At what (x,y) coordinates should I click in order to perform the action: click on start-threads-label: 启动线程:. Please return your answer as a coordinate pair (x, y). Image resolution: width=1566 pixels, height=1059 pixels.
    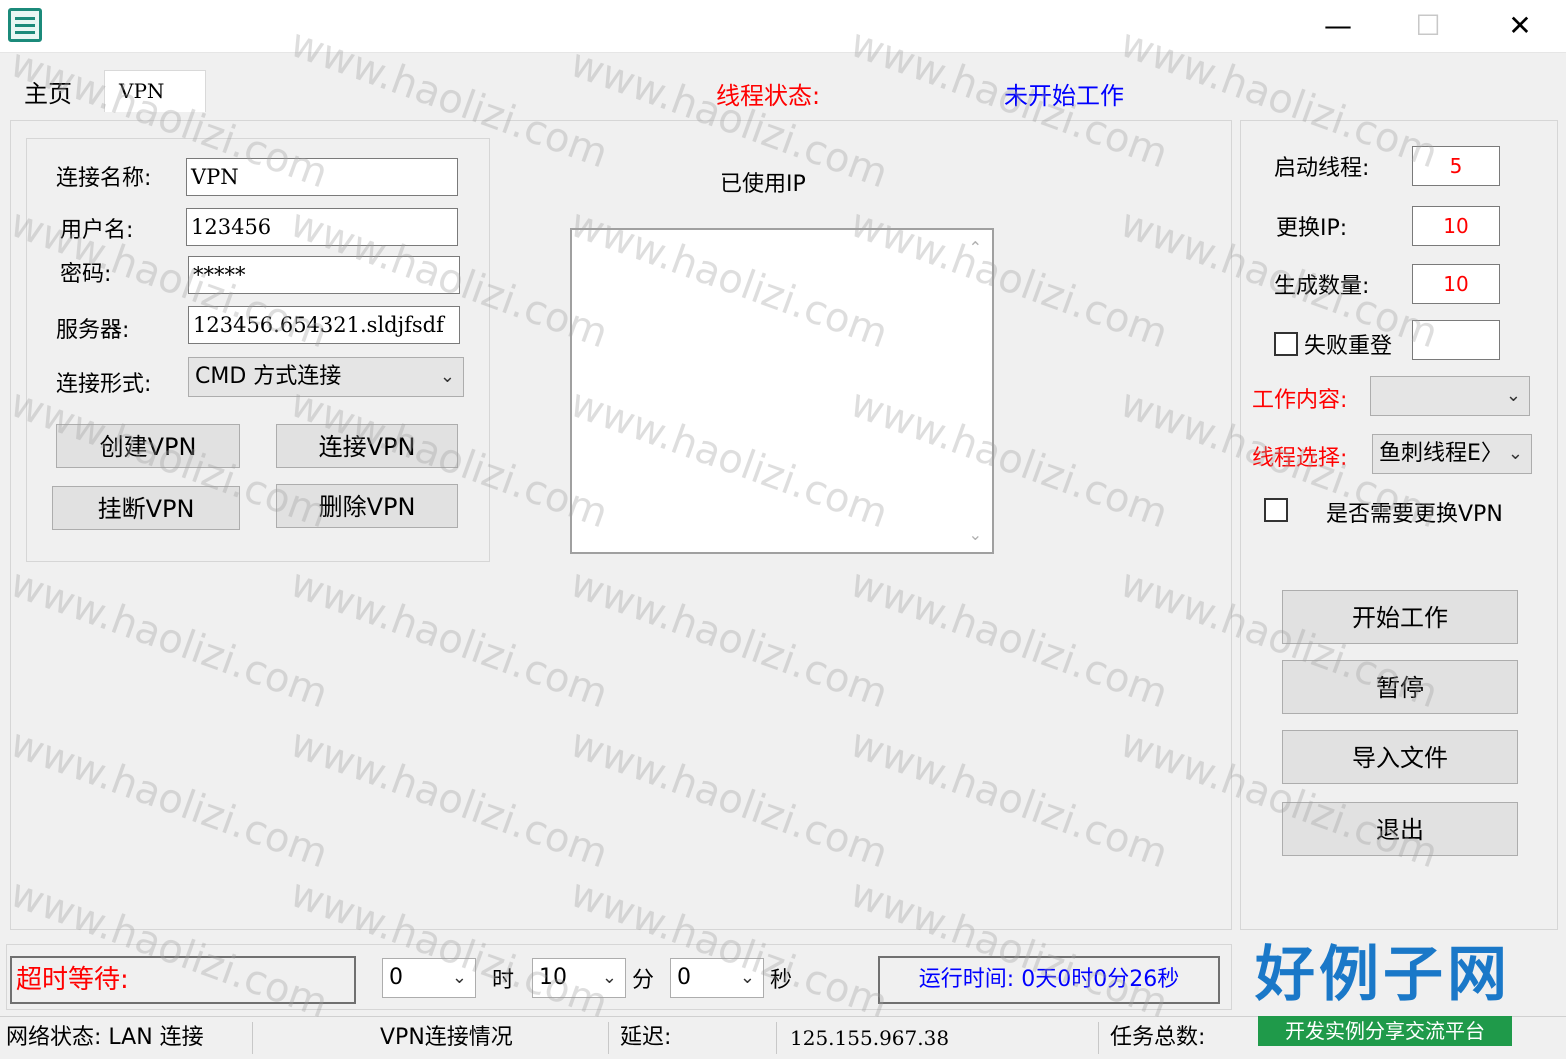
    Looking at the image, I should click on (1322, 168).